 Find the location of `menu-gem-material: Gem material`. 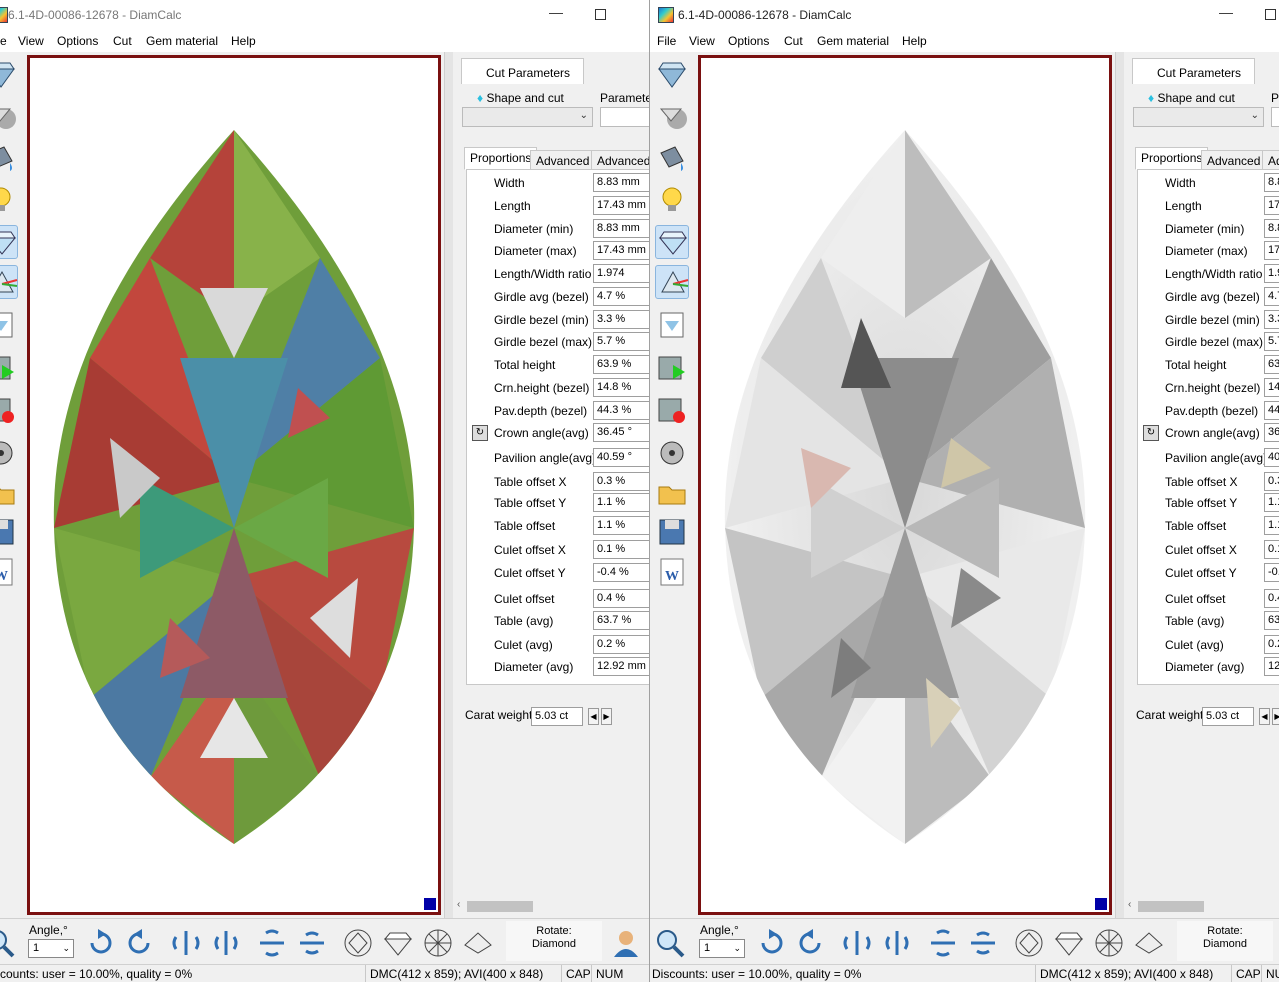

menu-gem-material: Gem material is located at coordinates (182, 41).